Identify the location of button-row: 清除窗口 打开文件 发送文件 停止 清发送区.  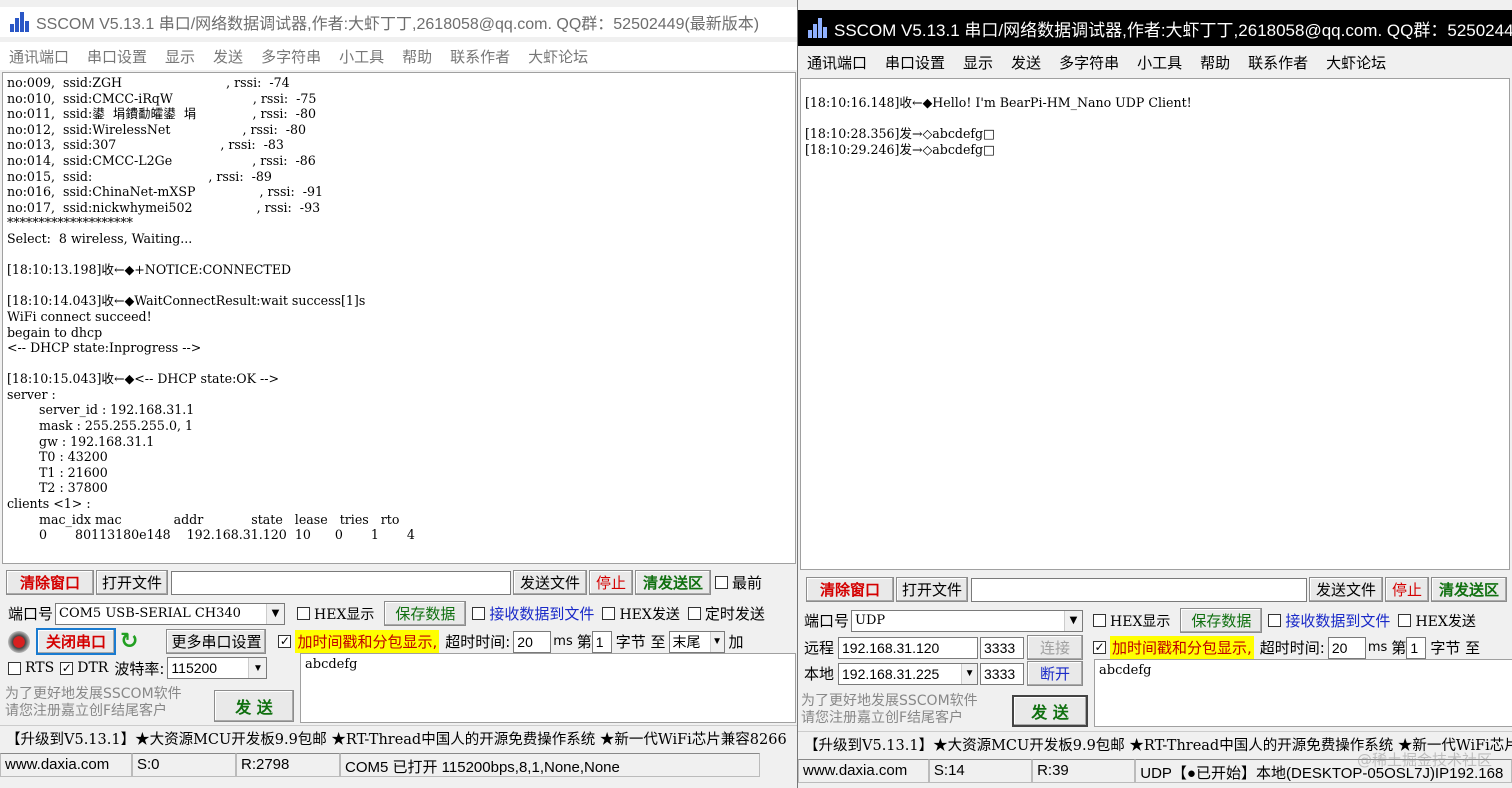
(1156, 589).